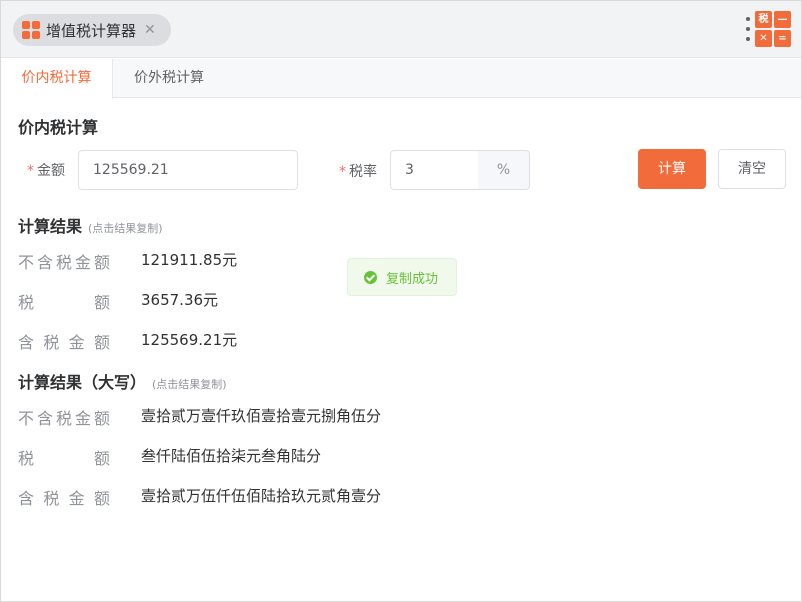  What do you see at coordinates (179, 299) in the screenshot?
I see `tax-amount-value: 3657.36元` at bounding box center [179, 299].